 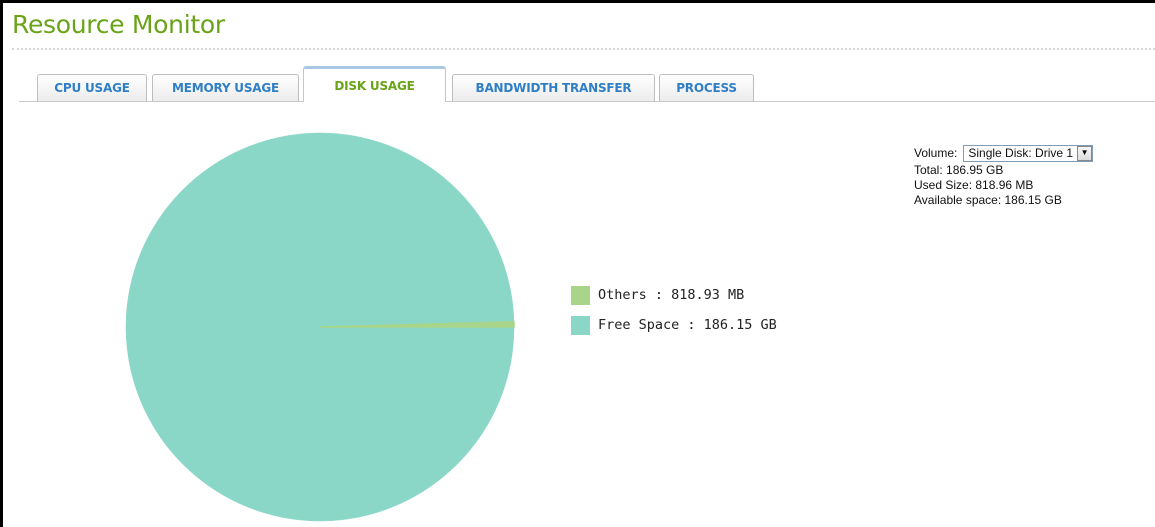 I want to click on chevron-down-icon: ▼, so click(x=1085, y=153).